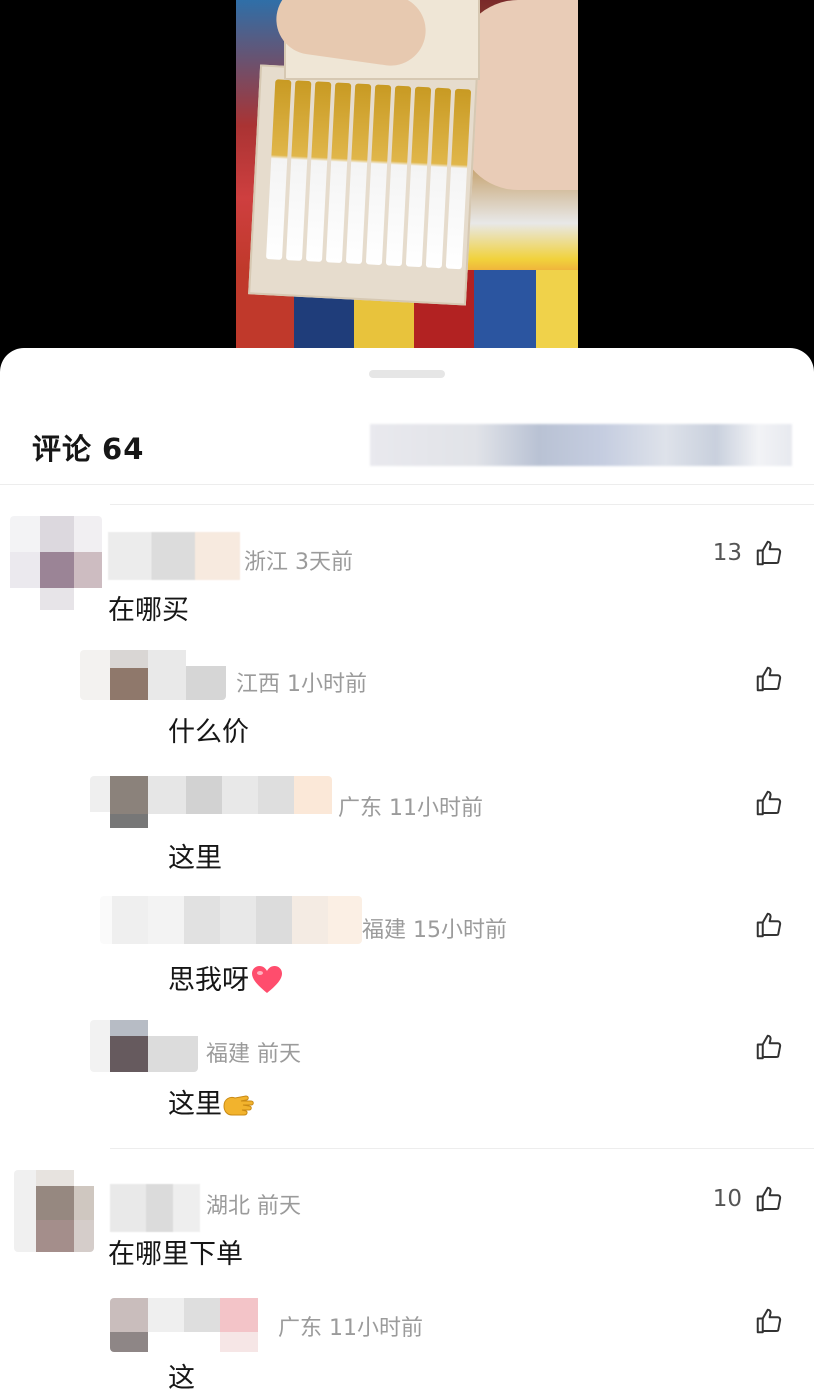 This screenshot has width=814, height=1400. I want to click on comment-text: 思我呀, so click(225, 977).